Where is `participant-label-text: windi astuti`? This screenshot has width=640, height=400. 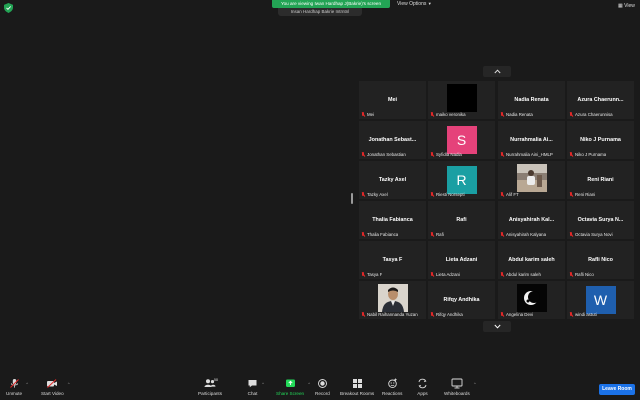 participant-label-text: windi astuti is located at coordinates (586, 314).